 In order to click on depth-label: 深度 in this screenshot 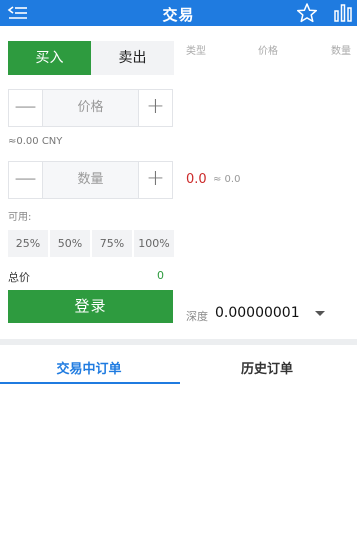, I will do `click(197, 316)`.